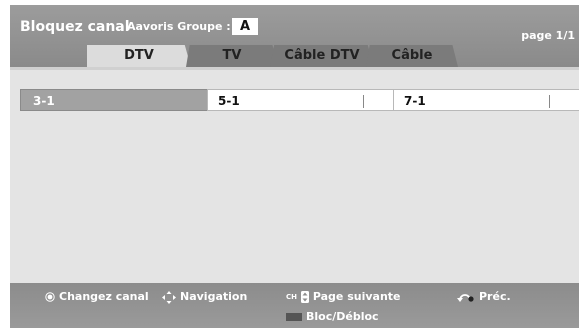 The image size is (579, 328). Describe the element at coordinates (232, 56) in the screenshot. I see `tab-tv: TV` at that location.